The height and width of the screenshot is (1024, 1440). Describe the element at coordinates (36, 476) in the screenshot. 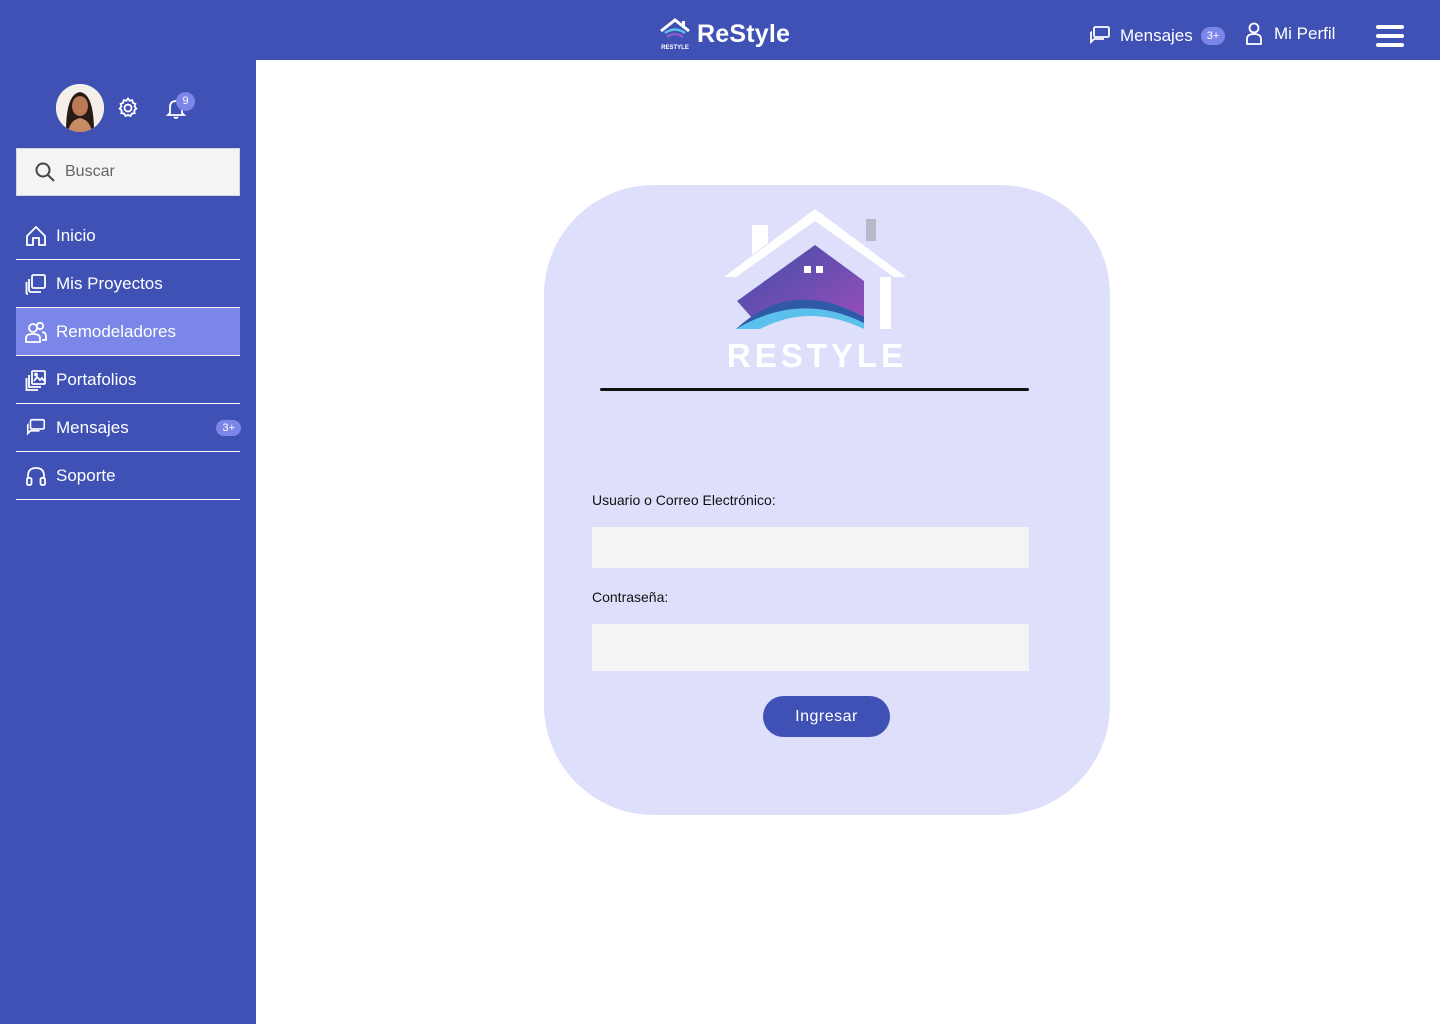

I see `headset-icon` at that location.